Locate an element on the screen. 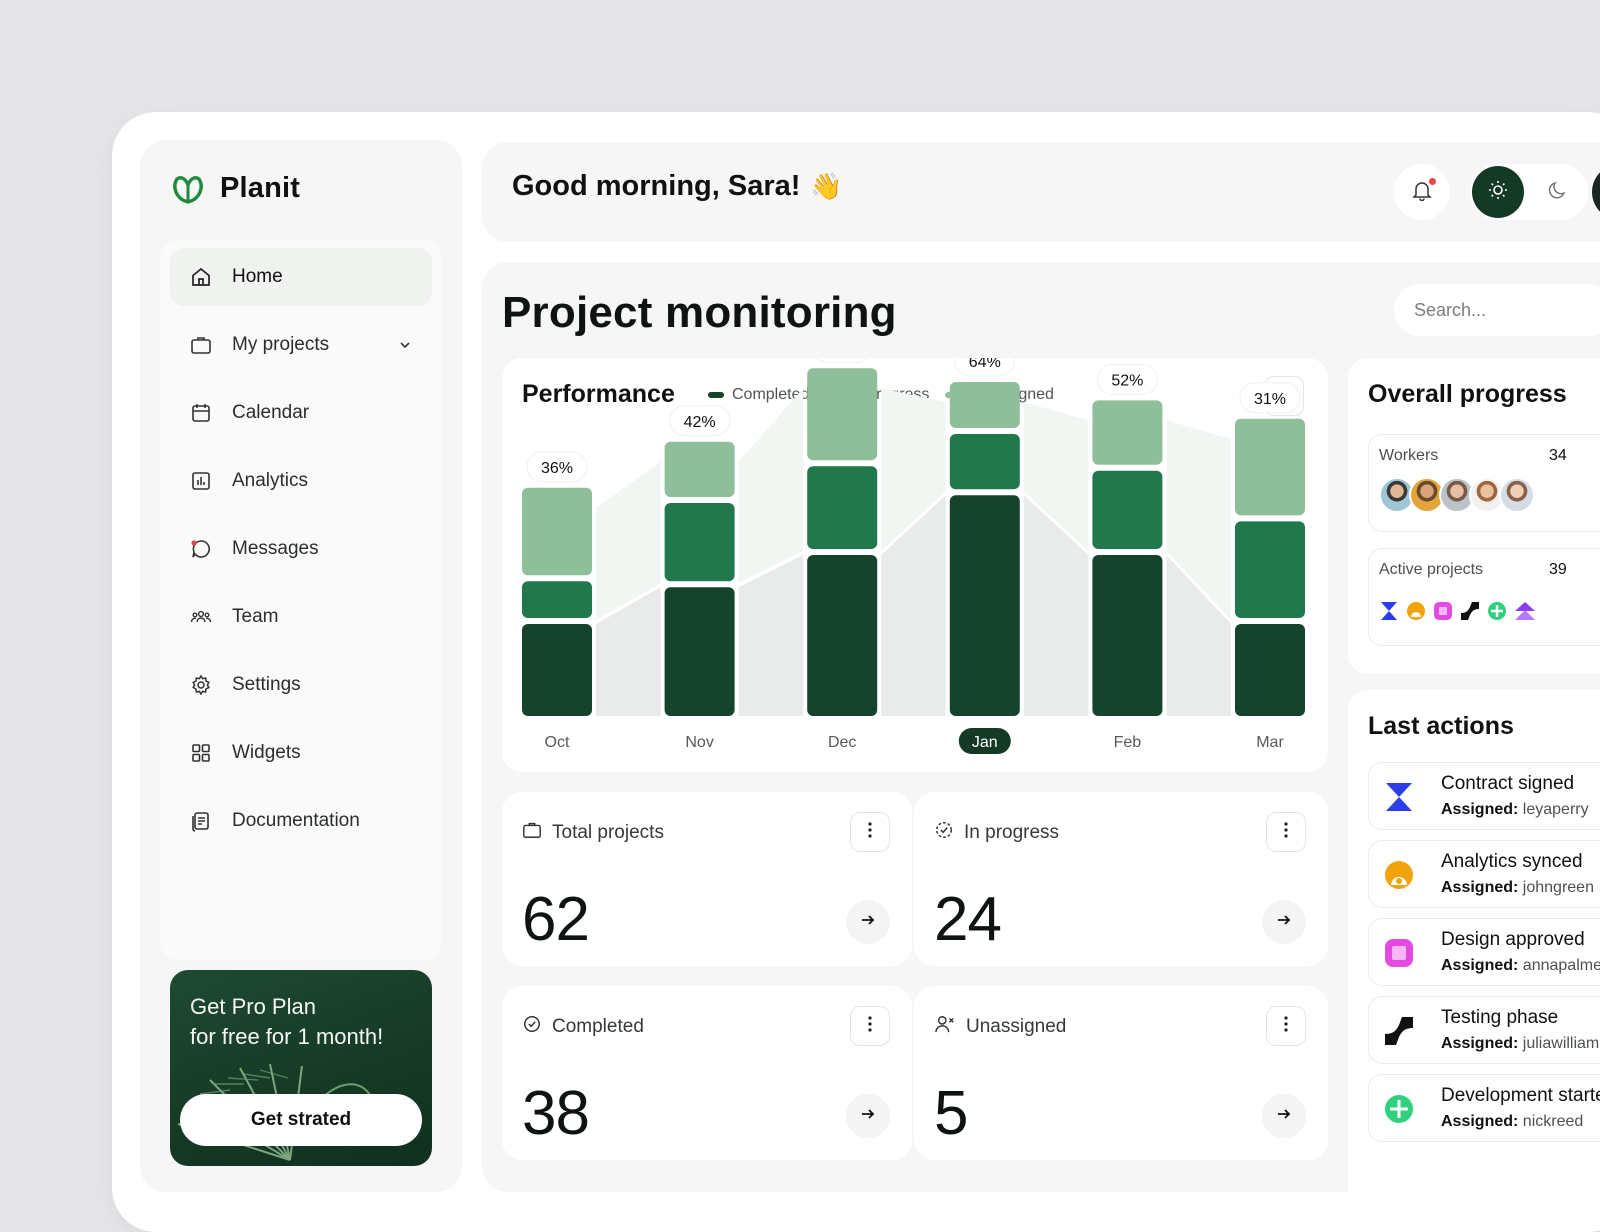 This screenshot has width=1600, height=1232. sidebar-item-team: Team is located at coordinates (301, 617).